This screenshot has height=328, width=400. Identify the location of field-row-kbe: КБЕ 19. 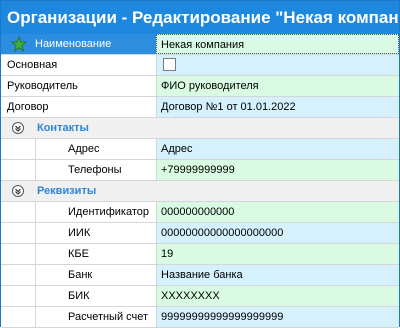
(200, 254).